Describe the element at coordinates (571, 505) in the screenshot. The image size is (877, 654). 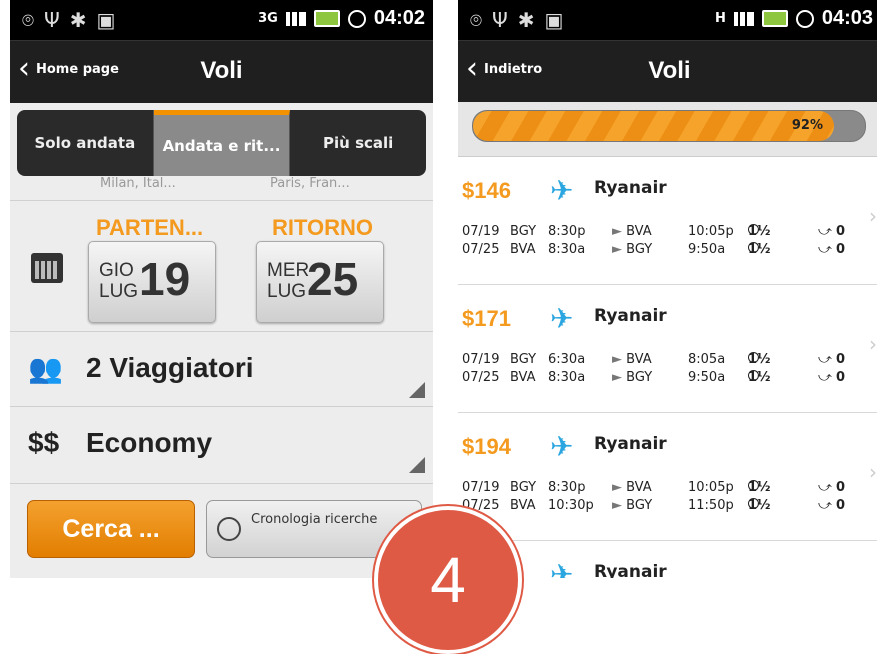
I see `leg-dep: 10:30p` at that location.